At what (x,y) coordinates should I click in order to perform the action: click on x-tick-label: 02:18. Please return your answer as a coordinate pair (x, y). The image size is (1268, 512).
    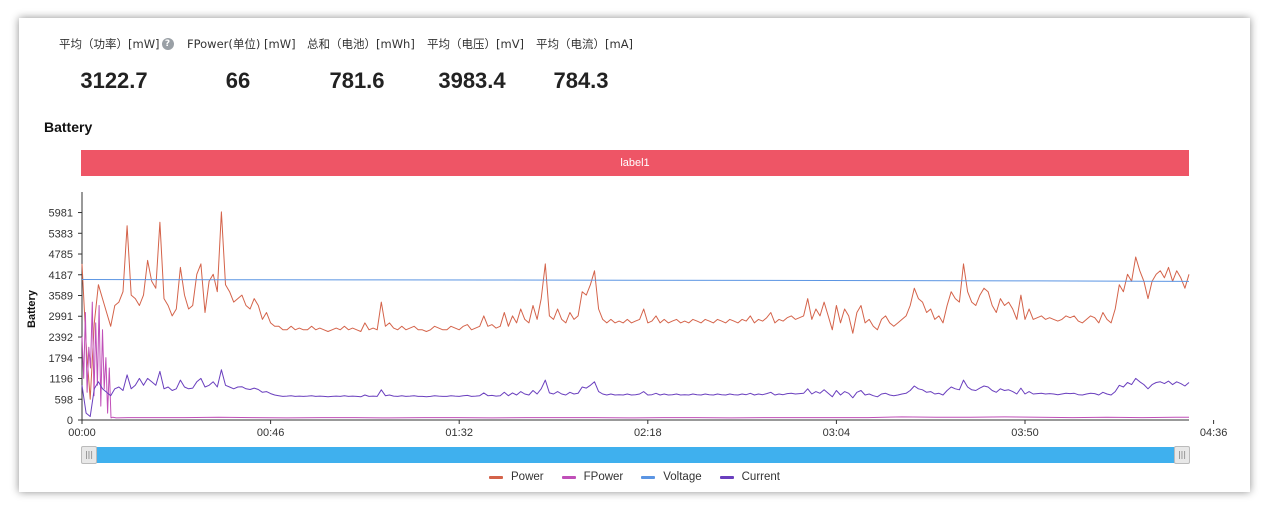
    Looking at the image, I should click on (648, 433).